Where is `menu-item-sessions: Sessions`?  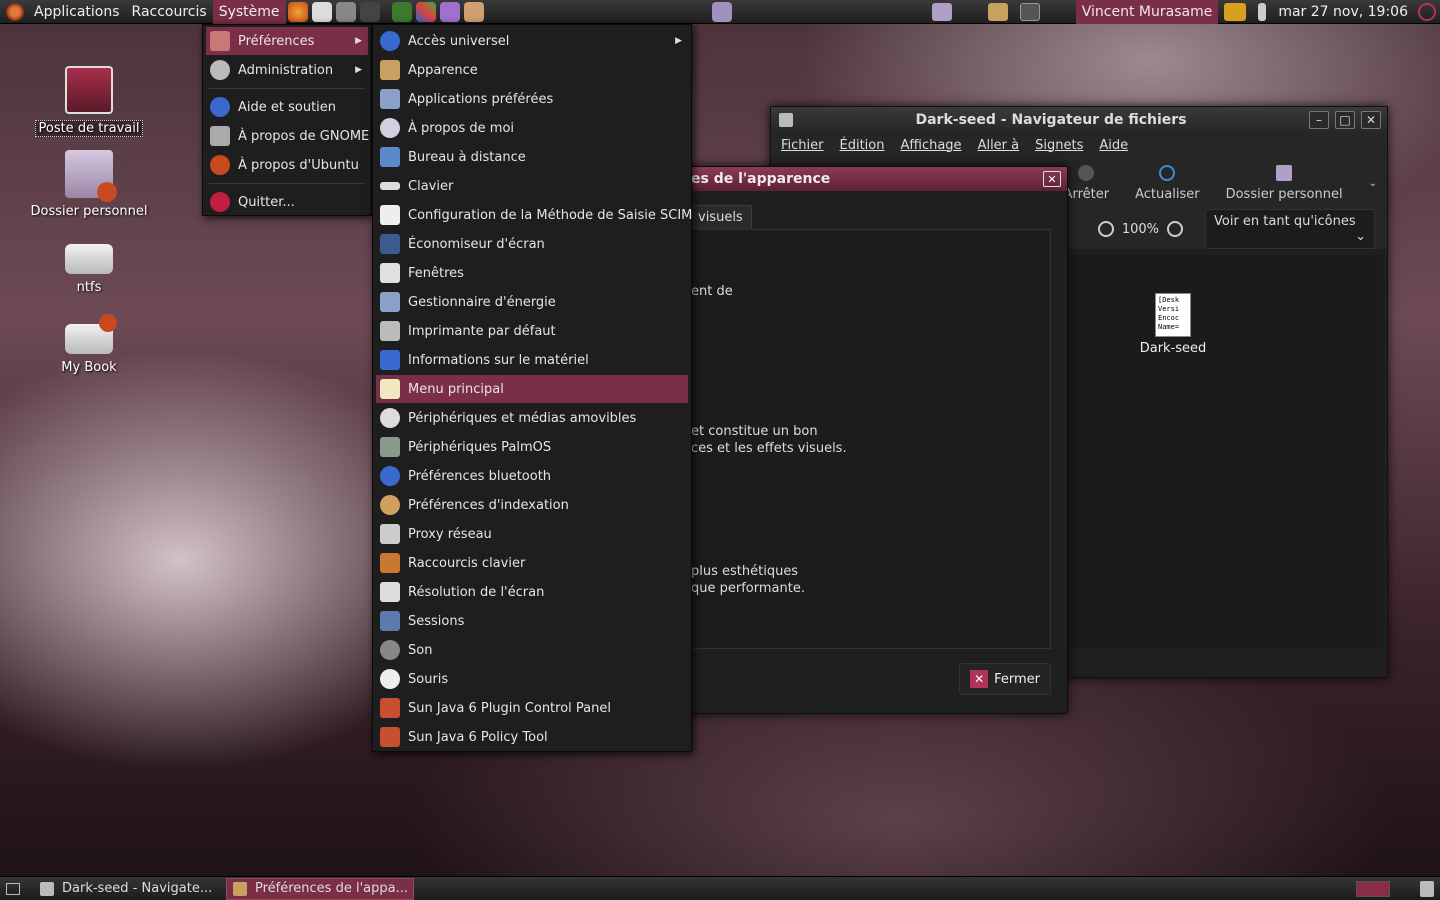
menu-item-sessions: Sessions is located at coordinates (532, 621).